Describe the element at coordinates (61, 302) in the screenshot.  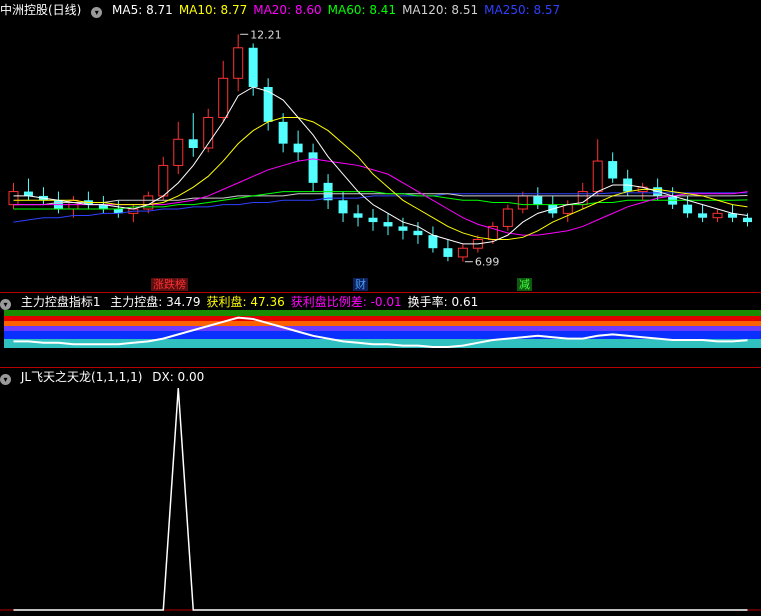
I see `indicator1-title: 主力控盘指标1` at that location.